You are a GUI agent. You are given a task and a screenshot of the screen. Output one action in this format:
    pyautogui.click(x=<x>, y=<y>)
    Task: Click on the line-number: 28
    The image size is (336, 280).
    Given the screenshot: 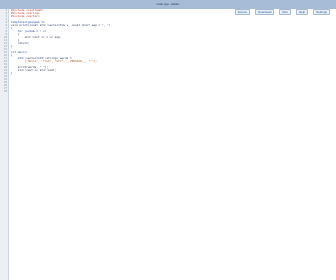 What is the action you would take?
    pyautogui.click(x=5, y=91)
    